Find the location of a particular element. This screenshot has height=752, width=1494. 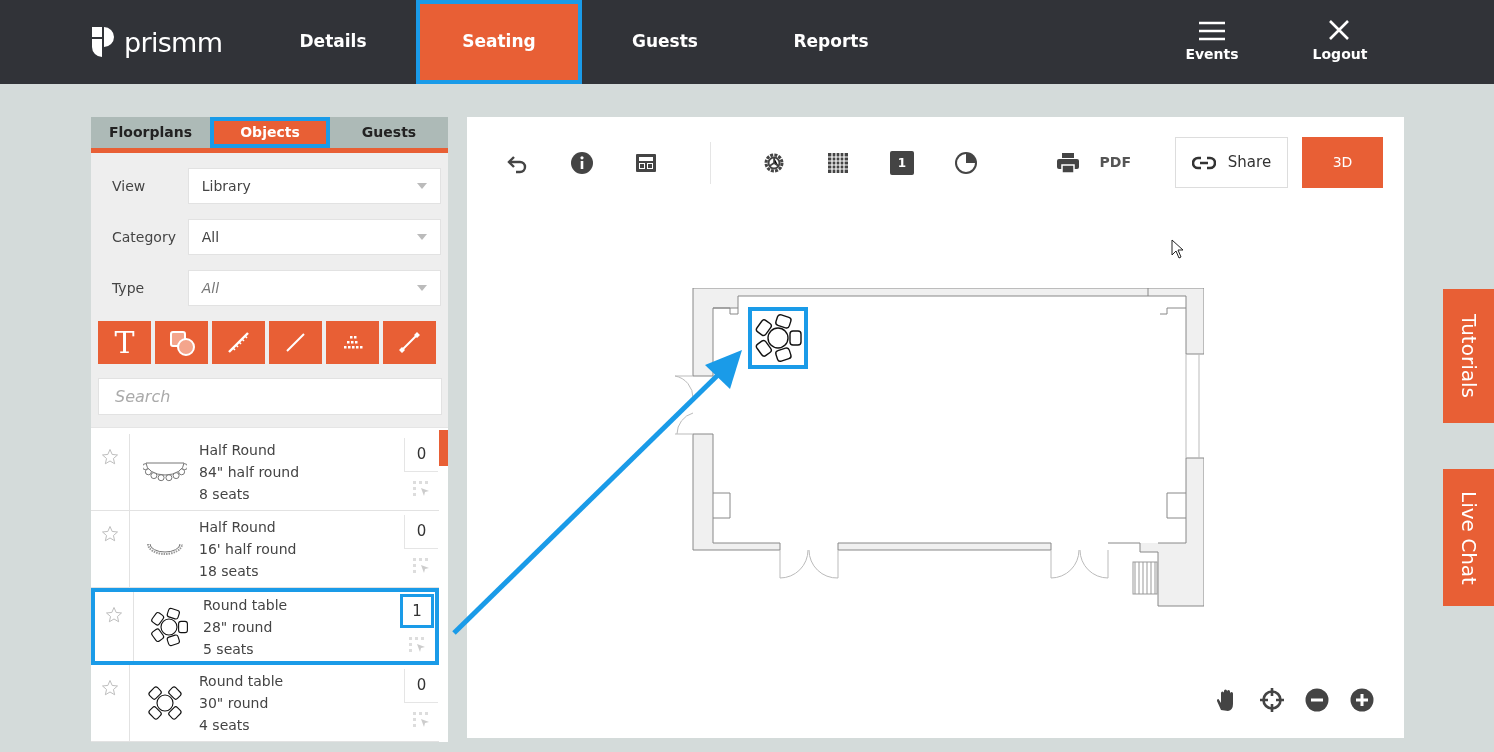

object-count: 1 is located at coordinates (417, 611).